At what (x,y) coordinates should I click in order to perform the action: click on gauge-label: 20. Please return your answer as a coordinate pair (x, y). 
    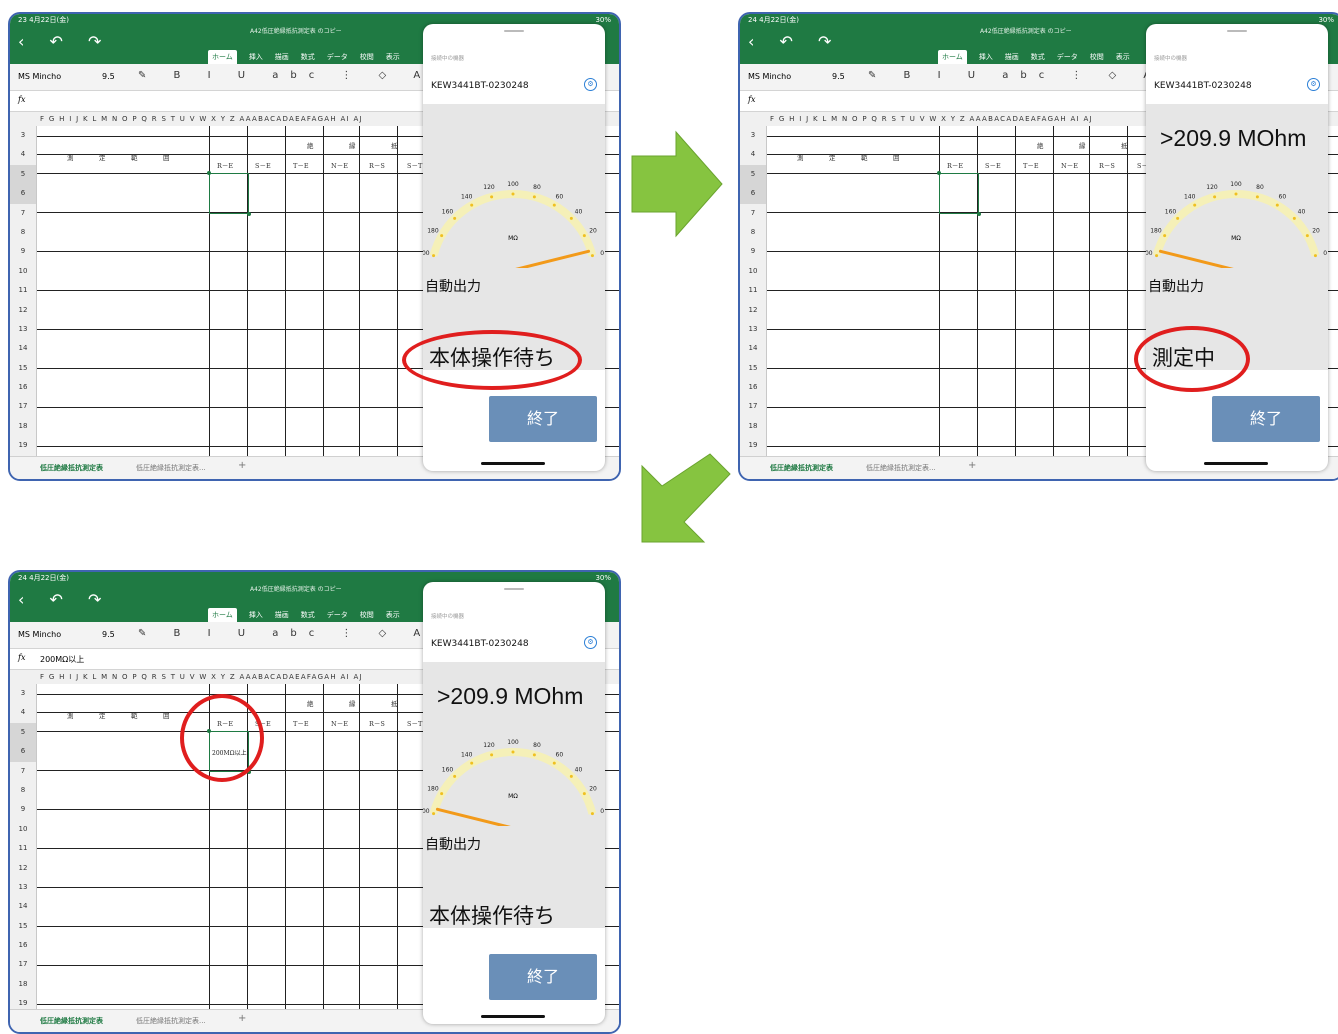
    Looking at the image, I should click on (1316, 231).